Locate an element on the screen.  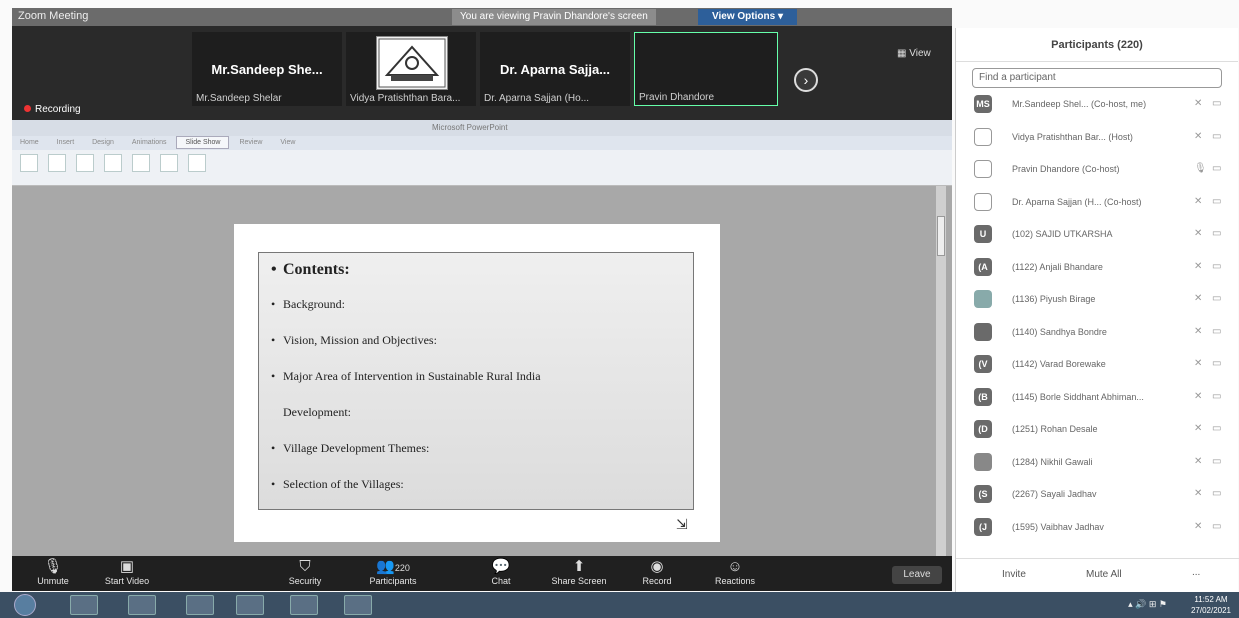
leave-button: Leave is located at coordinates (917, 575).